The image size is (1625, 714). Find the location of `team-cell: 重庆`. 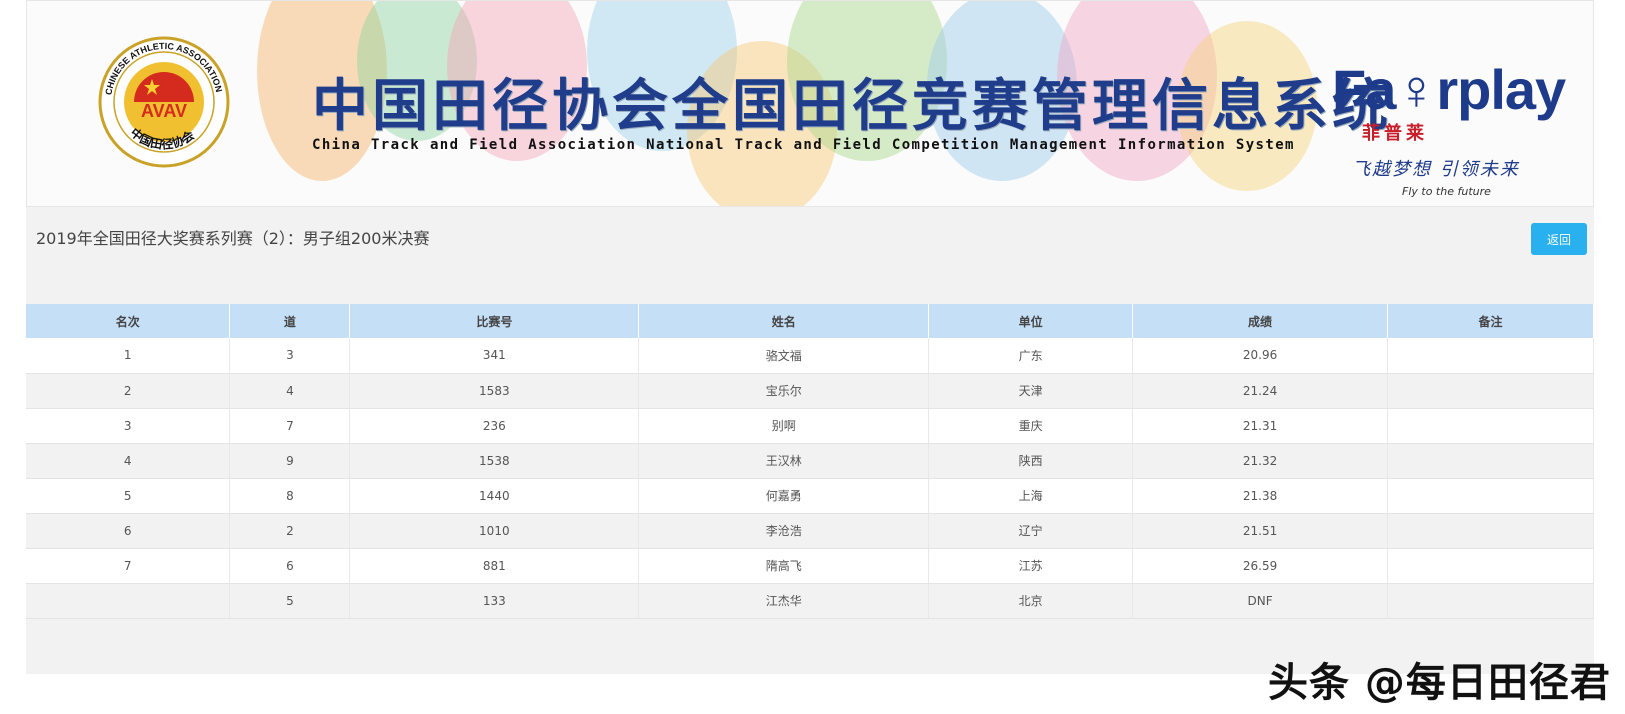

team-cell: 重庆 is located at coordinates (1031, 426).